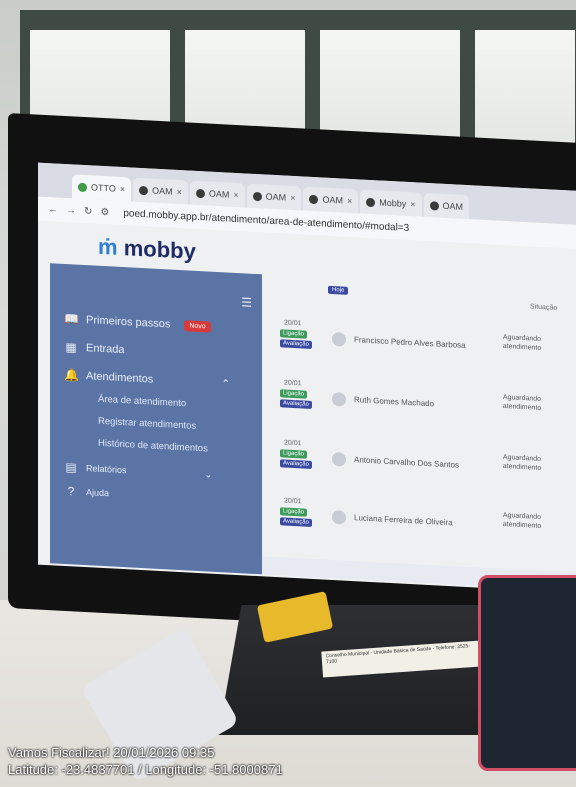  Describe the element at coordinates (71, 375) in the screenshot. I see `bell-icon: 🔔` at that location.